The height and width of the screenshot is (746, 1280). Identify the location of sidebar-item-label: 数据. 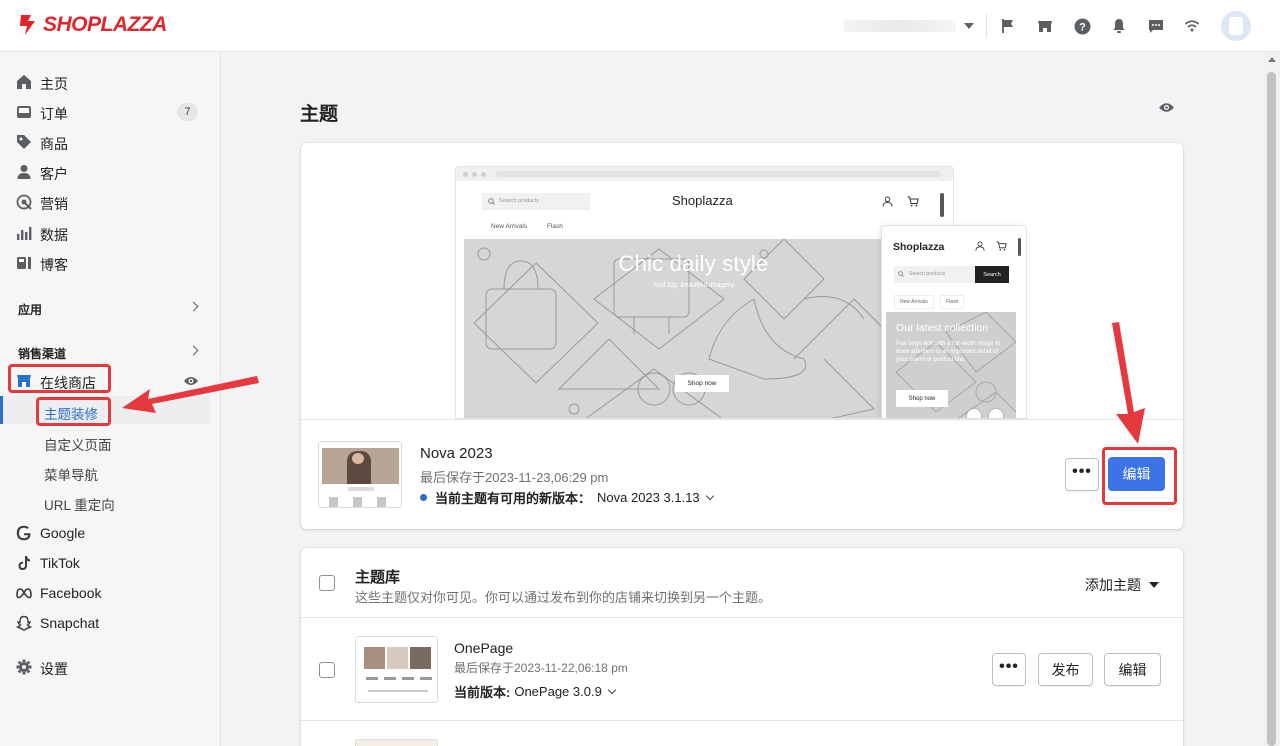
(54, 235).